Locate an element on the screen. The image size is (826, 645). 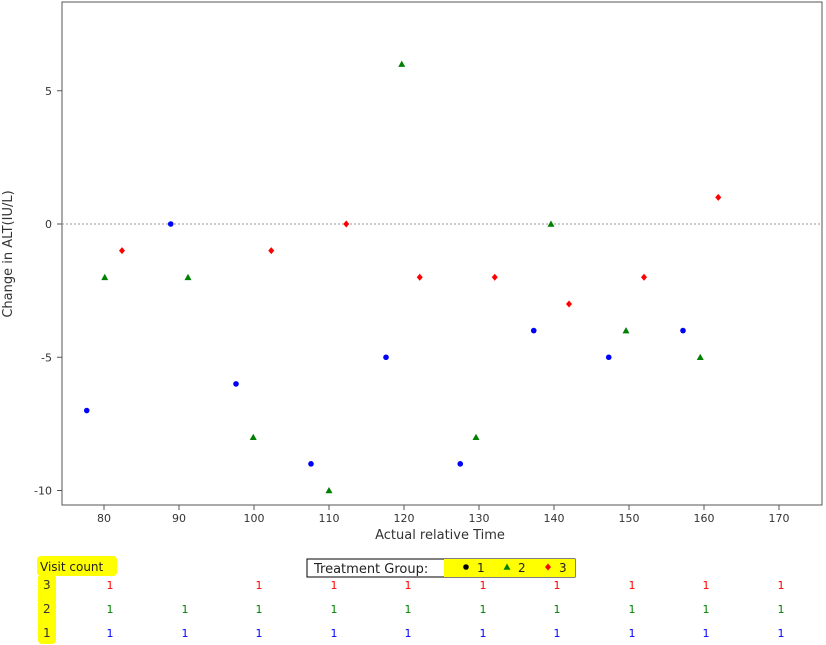
y-axis-label: Change in ALT(IU/L) is located at coordinates (8, 253).